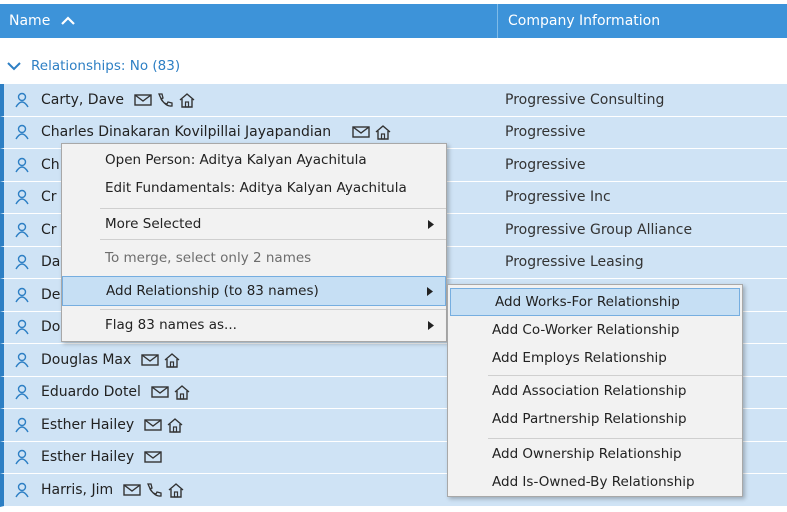 The width and height of the screenshot is (787, 512). Describe the element at coordinates (68, 21) in the screenshot. I see `sort-ascending-icon` at that location.